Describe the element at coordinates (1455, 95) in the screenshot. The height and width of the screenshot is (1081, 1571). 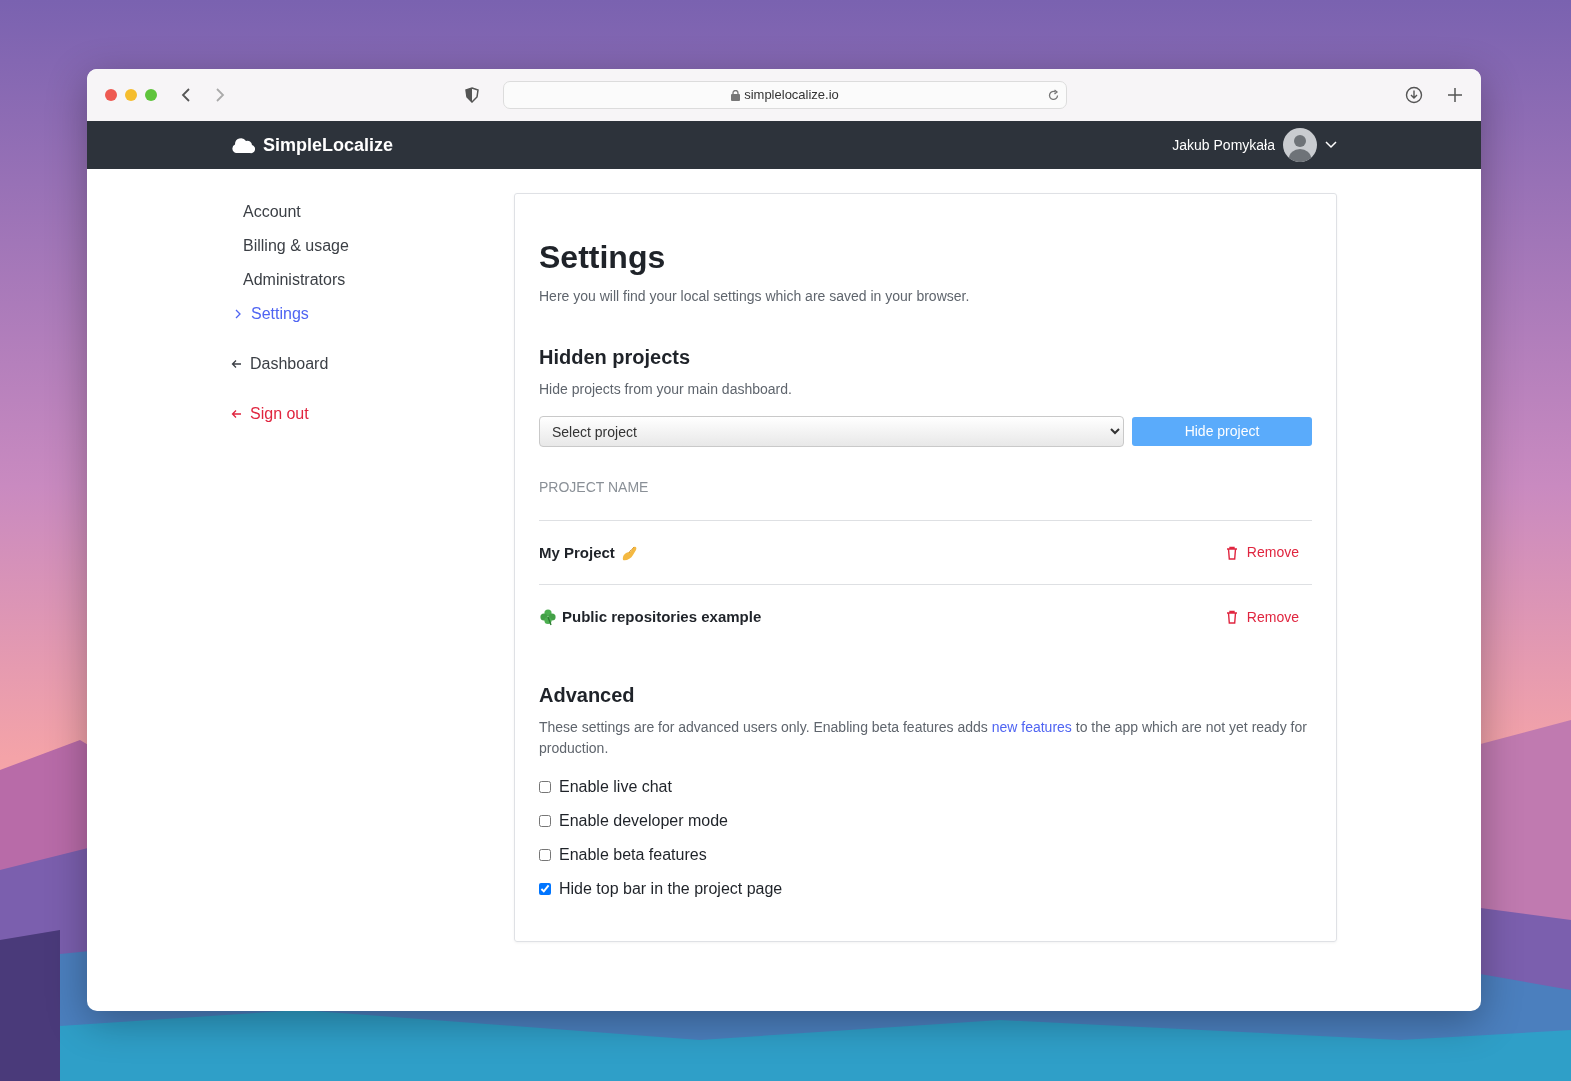
I see `new-tab-icon` at that location.